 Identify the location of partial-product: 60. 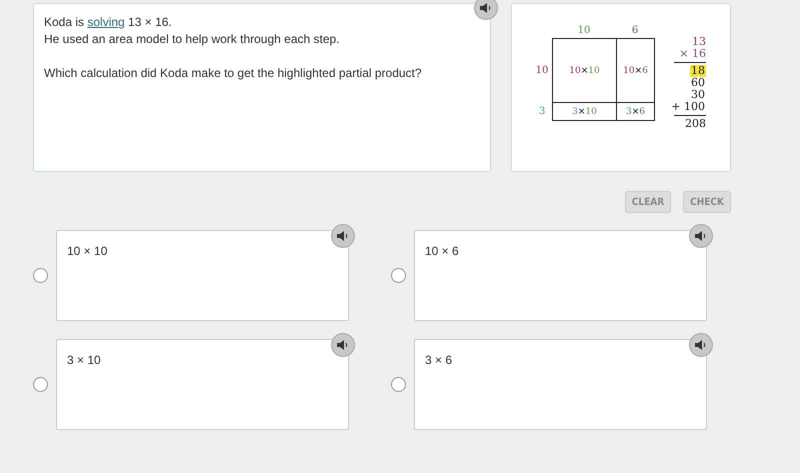
(698, 83).